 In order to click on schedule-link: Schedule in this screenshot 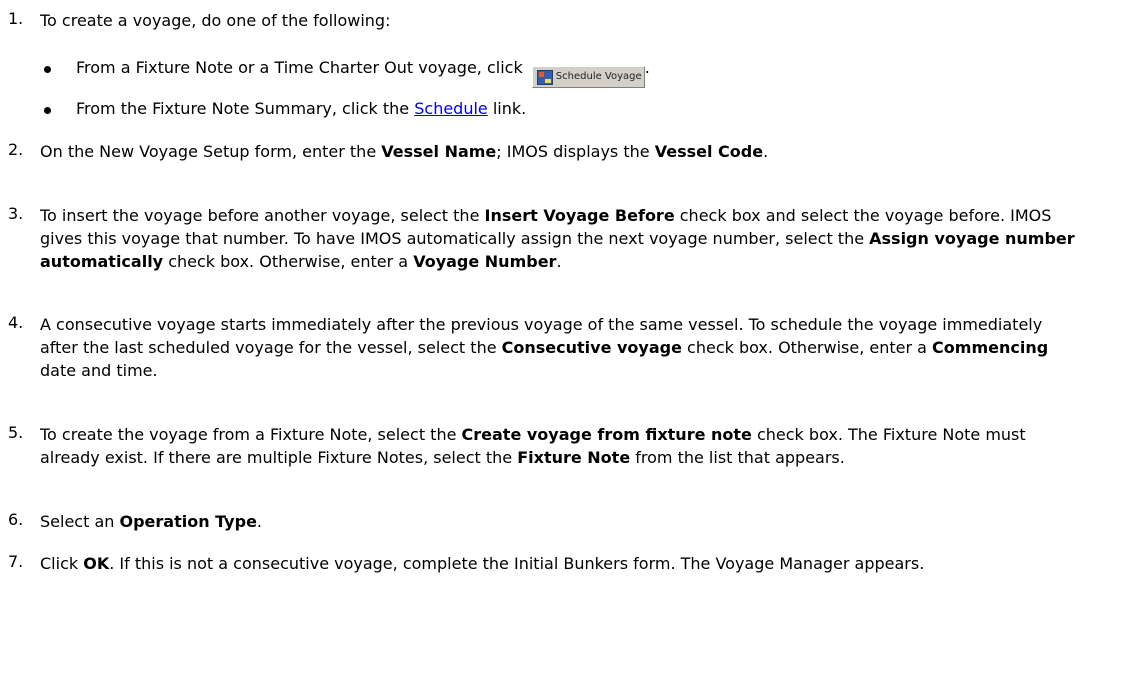, I will do `click(451, 108)`.